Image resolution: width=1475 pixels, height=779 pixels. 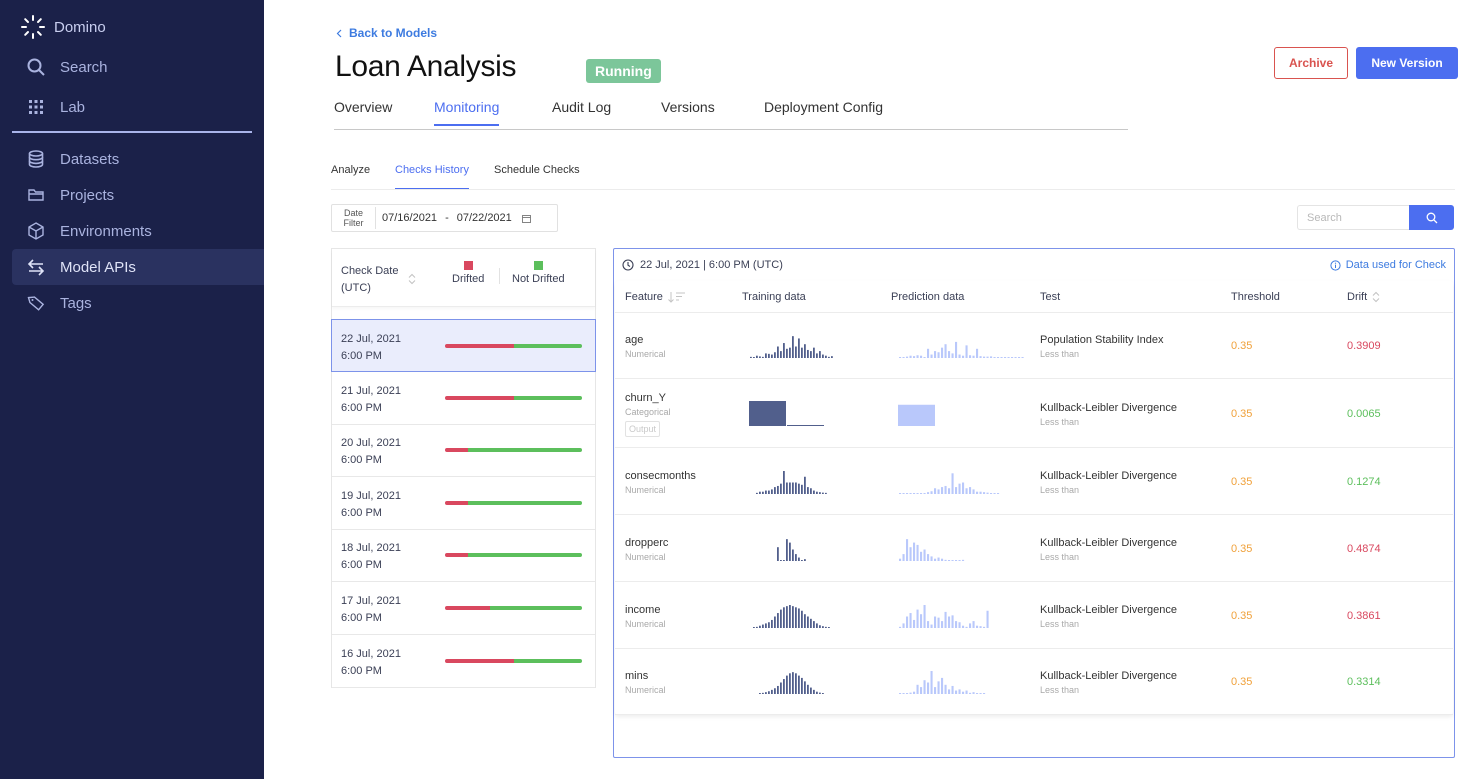 I want to click on date-filter-label: Date Filter, so click(x=354, y=218).